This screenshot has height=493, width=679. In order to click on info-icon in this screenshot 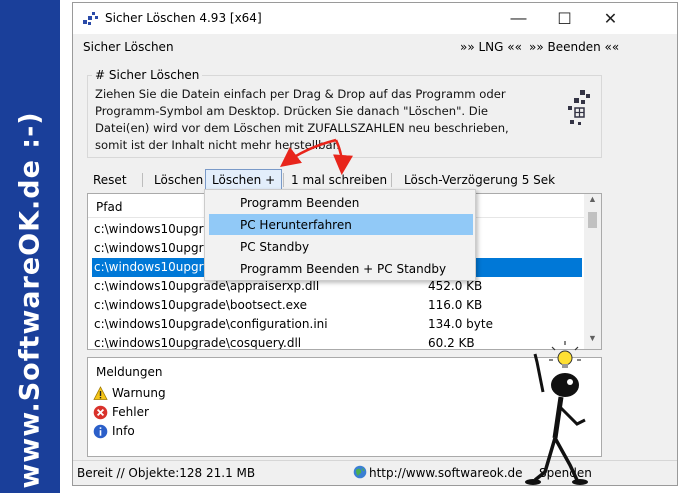, I will do `click(100, 431)`.